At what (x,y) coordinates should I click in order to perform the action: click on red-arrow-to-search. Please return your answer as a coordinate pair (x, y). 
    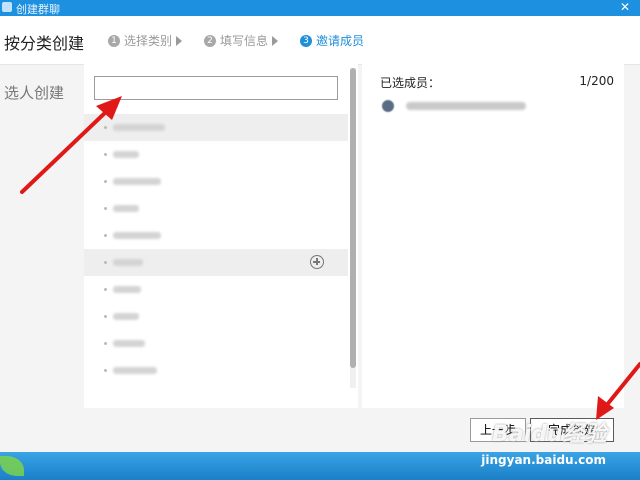
    Looking at the image, I should click on (71, 145).